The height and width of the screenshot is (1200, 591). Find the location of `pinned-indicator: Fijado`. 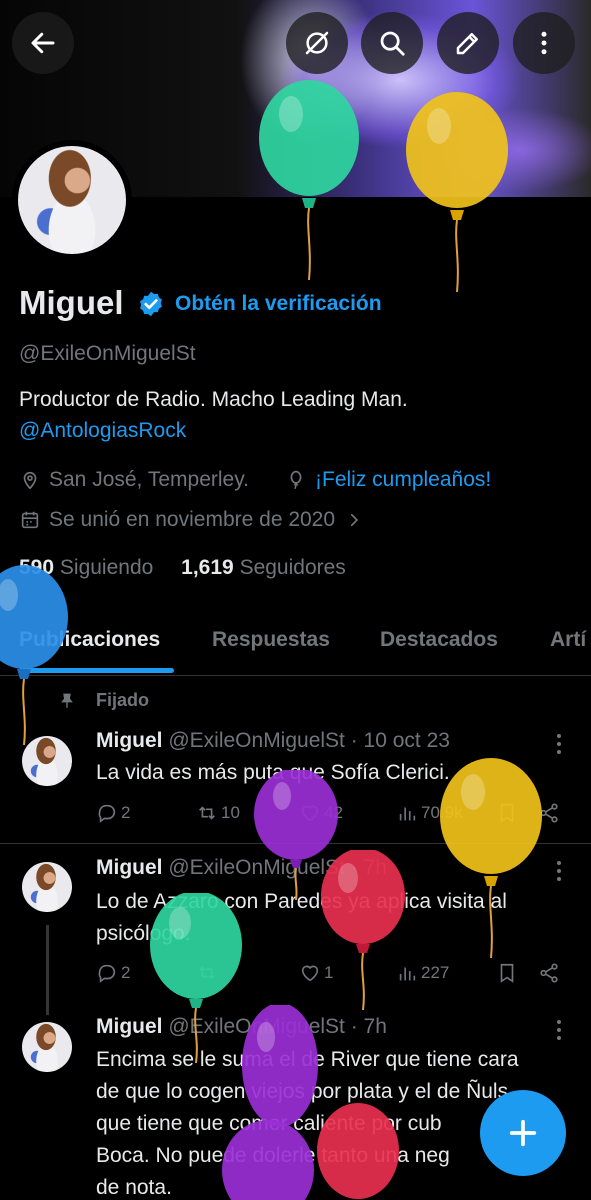

pinned-indicator: Fijado is located at coordinates (103, 700).